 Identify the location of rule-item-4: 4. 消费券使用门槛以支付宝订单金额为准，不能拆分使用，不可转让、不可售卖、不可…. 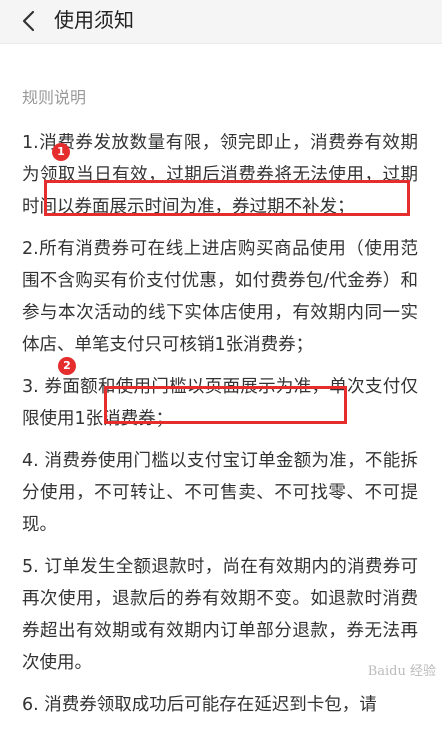
(220, 493).